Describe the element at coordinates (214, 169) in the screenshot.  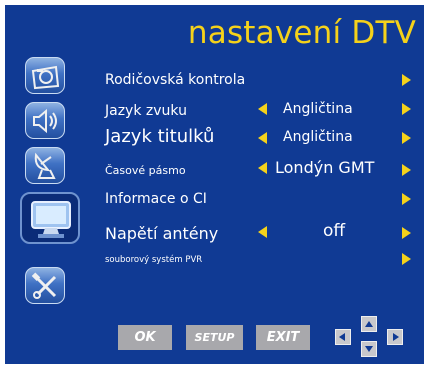
I see `menu-row-time-zone: Časové pásmo Londýn GMT` at that location.